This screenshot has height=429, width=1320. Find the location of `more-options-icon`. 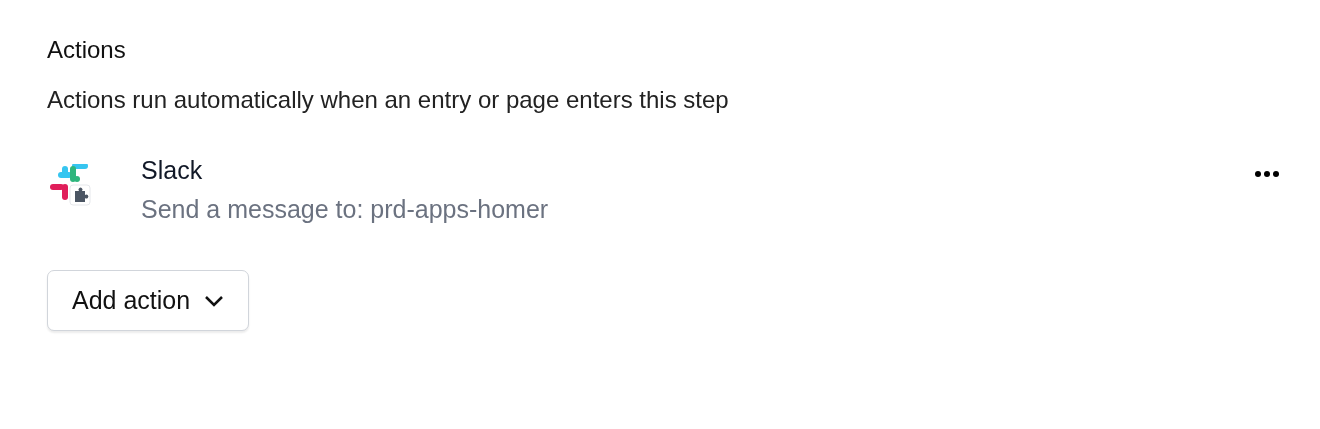

more-options-icon is located at coordinates (1267, 174).